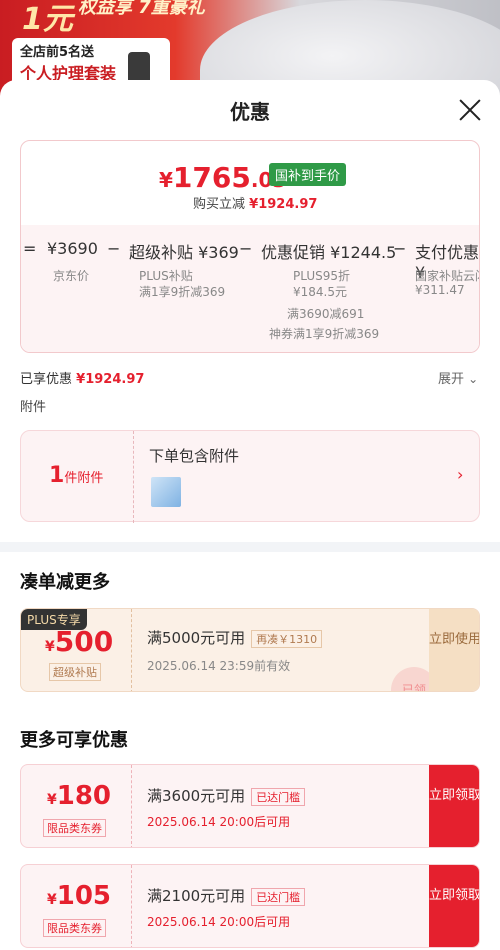 The width and height of the screenshot is (500, 950). Describe the element at coordinates (308, 174) in the screenshot. I see `gov-subsidy-badge: 国补到手价` at that location.